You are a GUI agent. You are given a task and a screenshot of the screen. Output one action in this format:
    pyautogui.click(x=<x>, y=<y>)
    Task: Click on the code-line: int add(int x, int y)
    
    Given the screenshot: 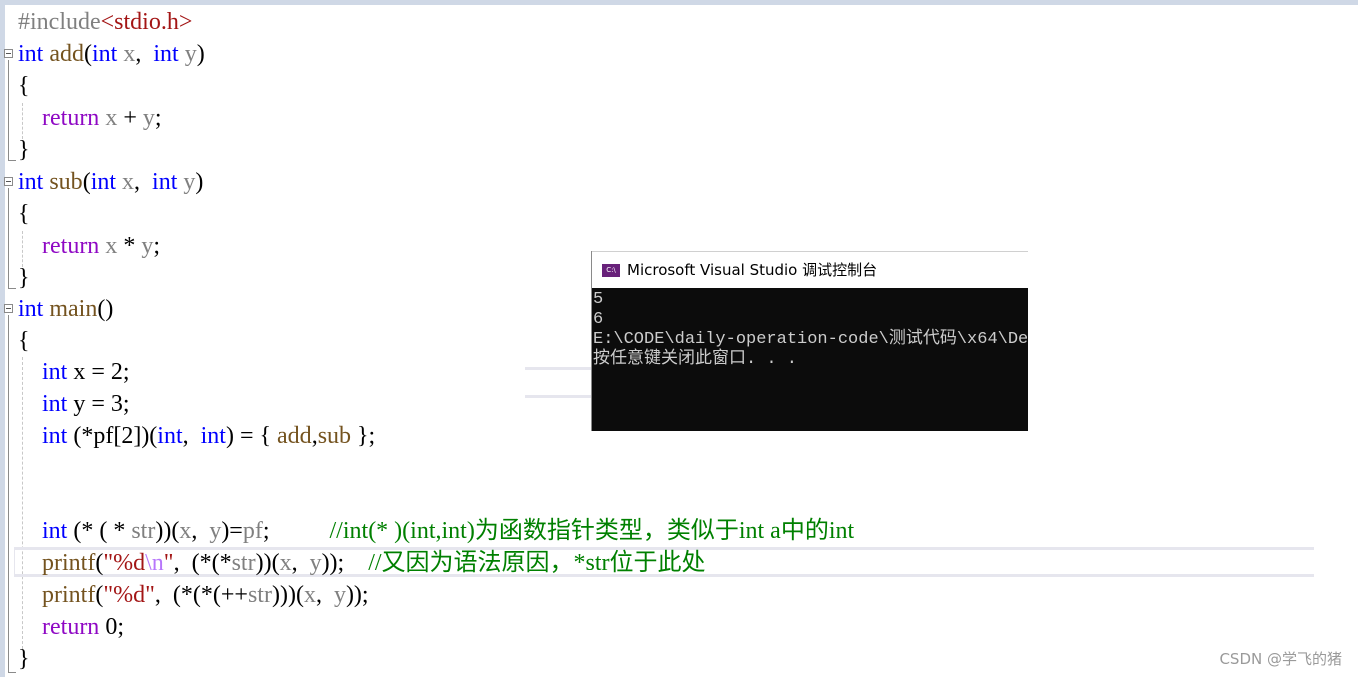 What is the action you would take?
    pyautogui.click(x=111, y=54)
    